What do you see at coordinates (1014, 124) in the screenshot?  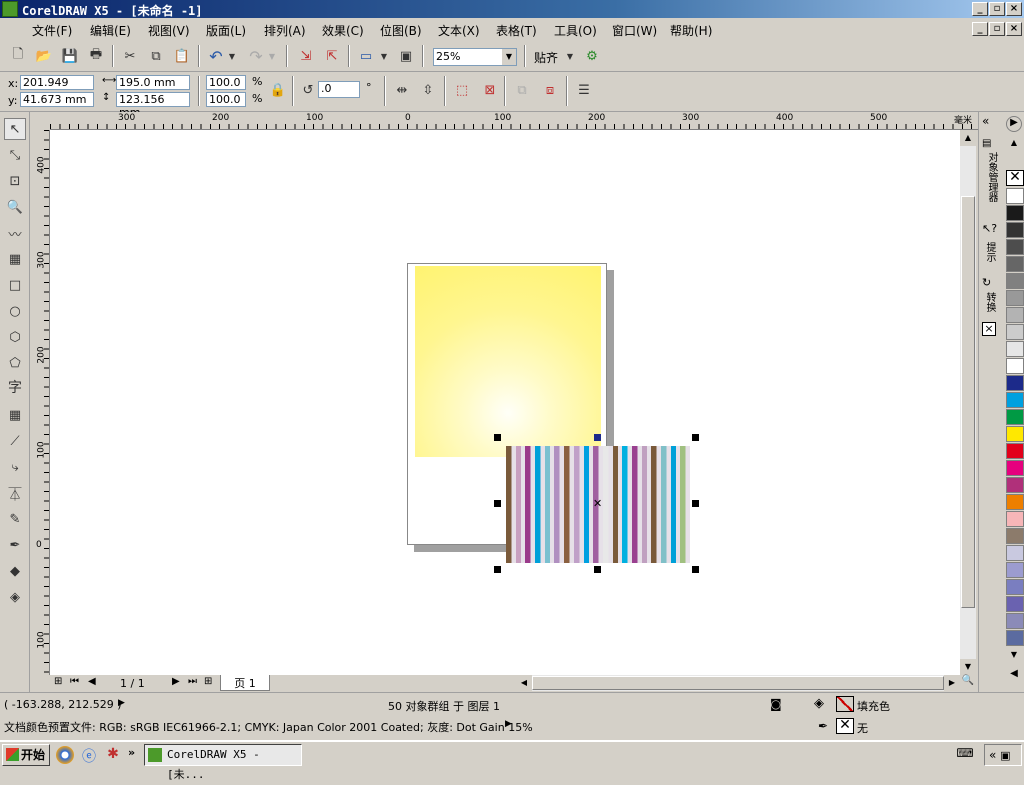 I see `palette-scroll-up-icon: ▶` at bounding box center [1014, 124].